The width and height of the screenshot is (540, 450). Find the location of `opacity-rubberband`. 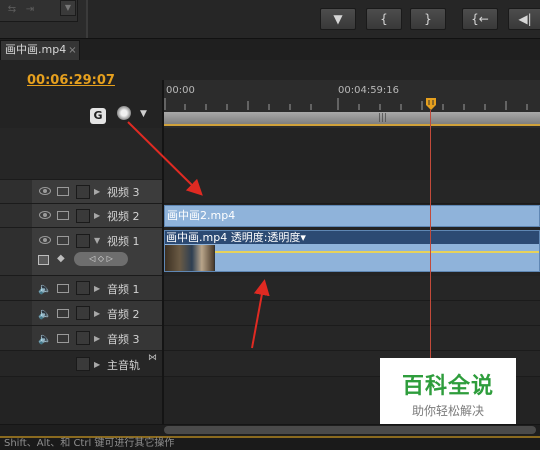

opacity-rubberband is located at coordinates (377, 252).